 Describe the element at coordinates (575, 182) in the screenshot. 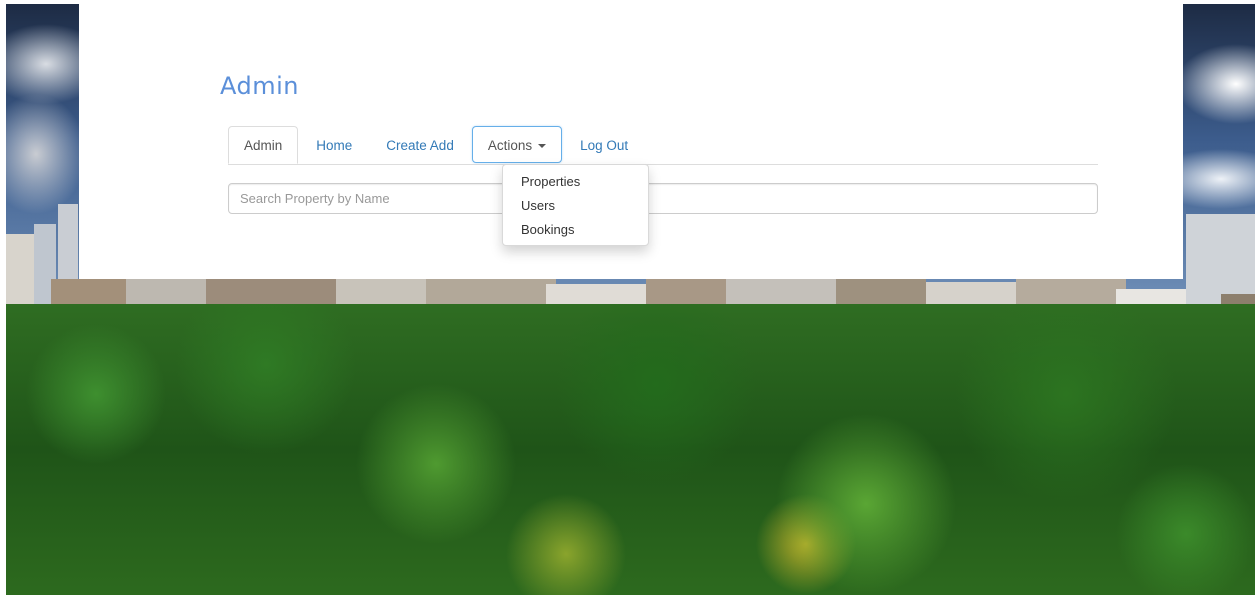

I see `menu-item-properties: Properties` at that location.